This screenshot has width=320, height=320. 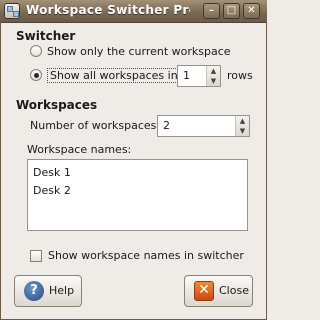 What do you see at coordinates (231, 11) in the screenshot?
I see `maximize-button: □` at bounding box center [231, 11].